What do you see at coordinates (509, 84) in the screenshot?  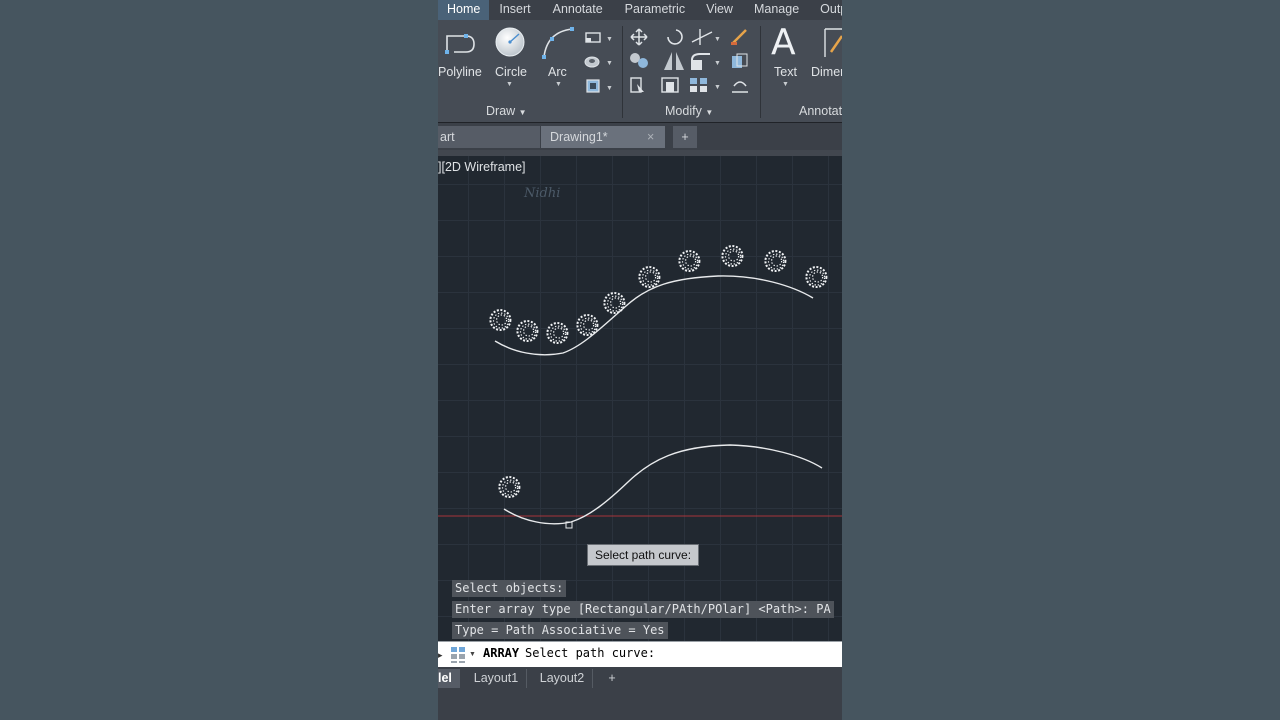 I see `circle-dropdown-icon: ▼` at bounding box center [509, 84].